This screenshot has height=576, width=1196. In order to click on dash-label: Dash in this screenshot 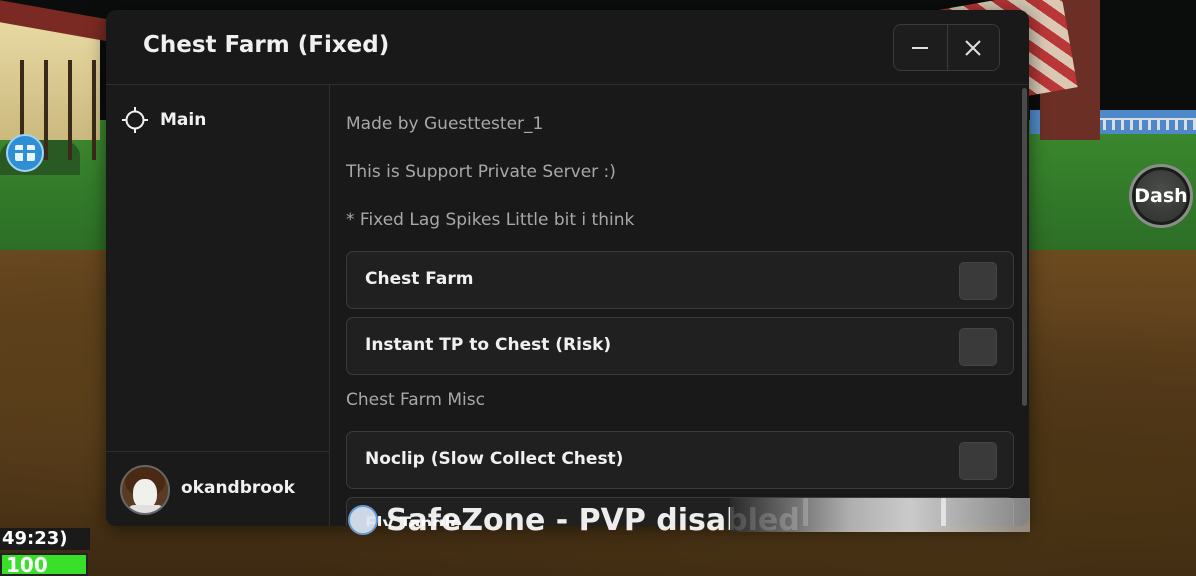, I will do `click(1161, 196)`.